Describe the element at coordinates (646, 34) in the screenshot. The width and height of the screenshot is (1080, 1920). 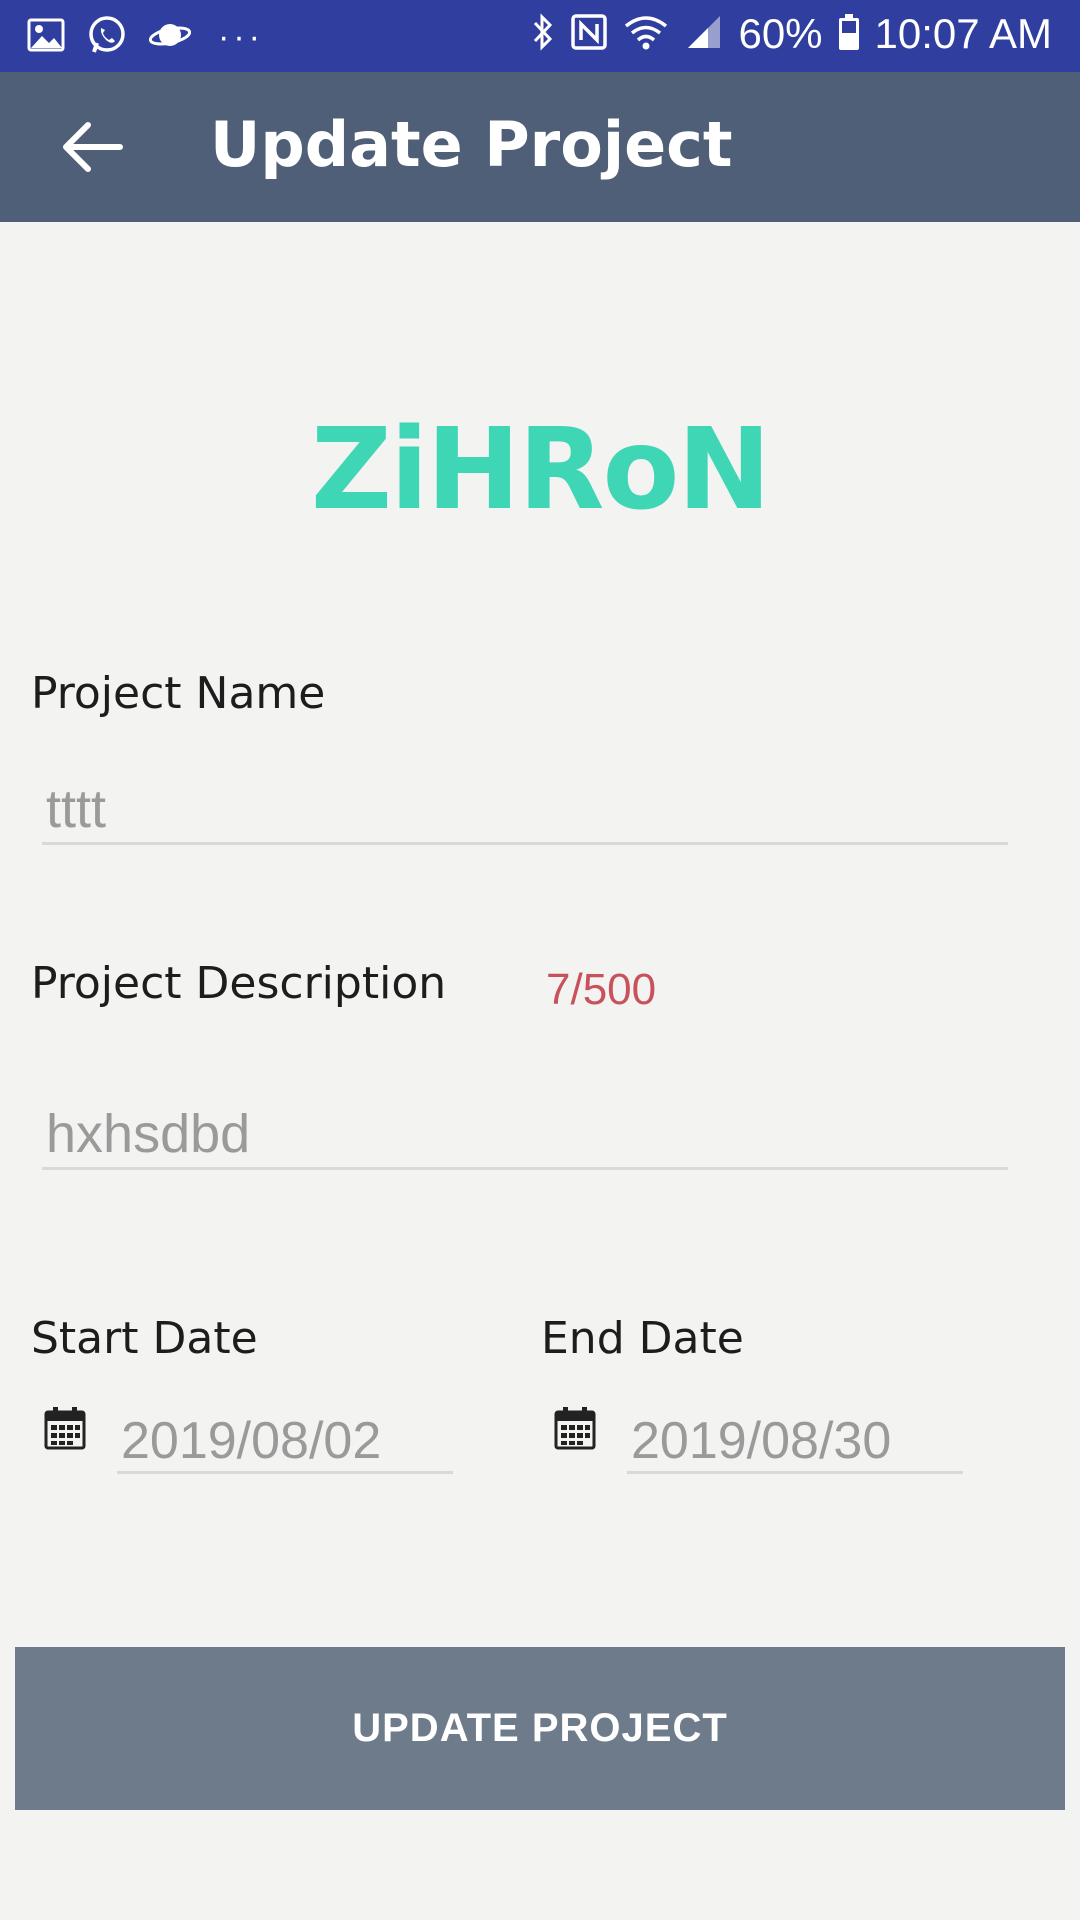
I see `wifi-icon` at that location.